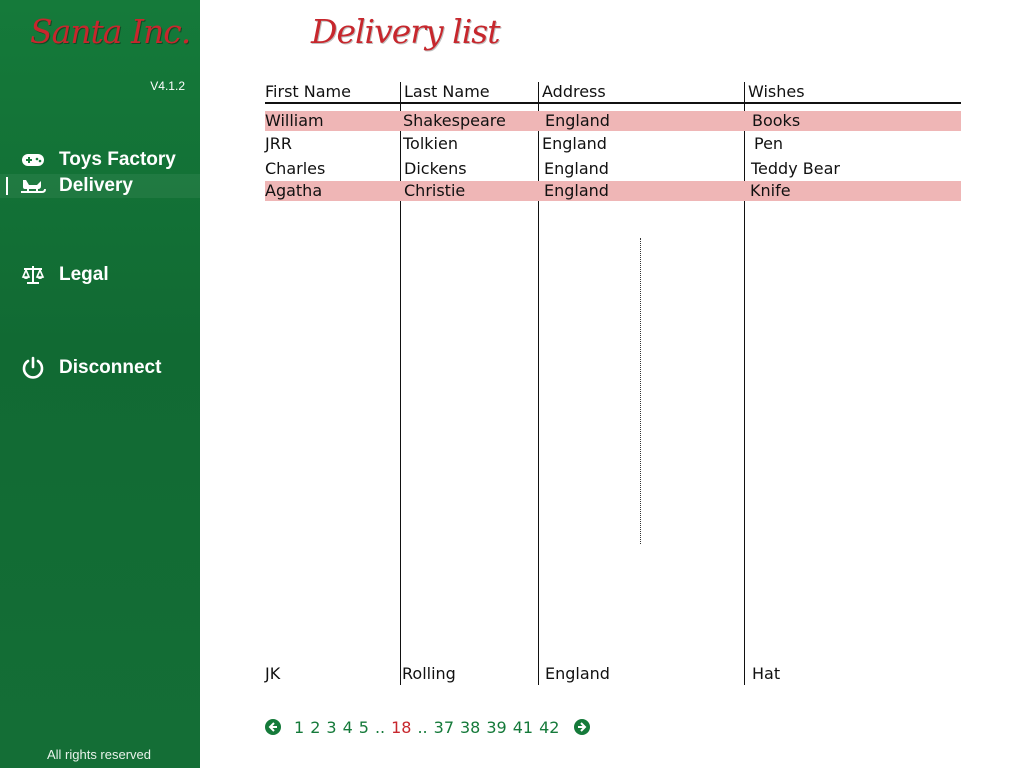  What do you see at coordinates (776, 91) in the screenshot?
I see `column-header-wishes: Wishes` at bounding box center [776, 91].